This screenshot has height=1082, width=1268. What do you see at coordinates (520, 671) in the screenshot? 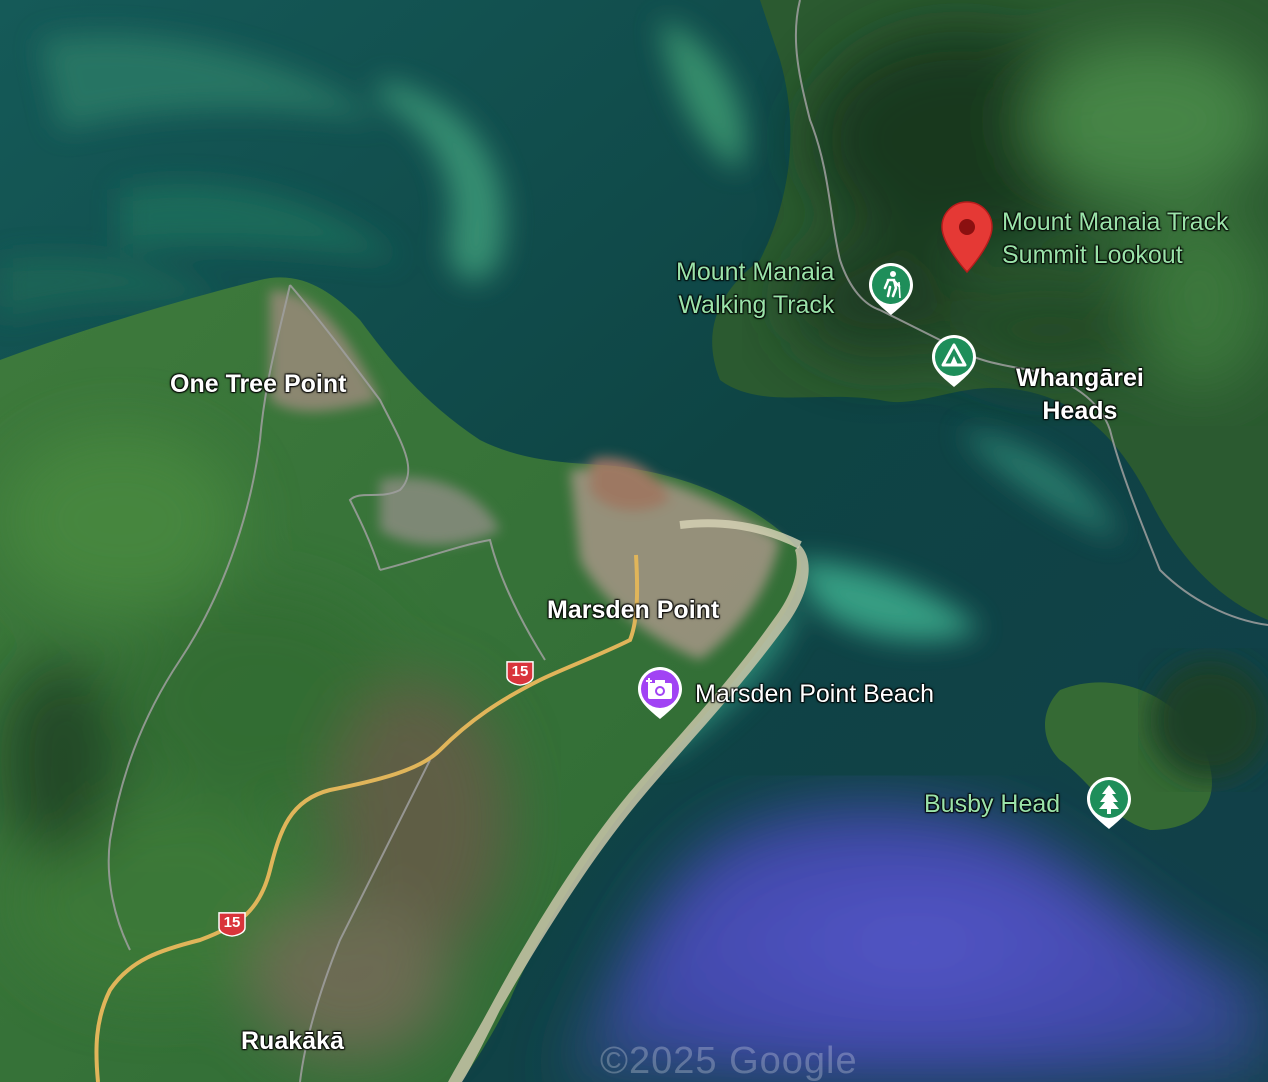
I see `highway-shield-upper-label: 15` at bounding box center [520, 671].